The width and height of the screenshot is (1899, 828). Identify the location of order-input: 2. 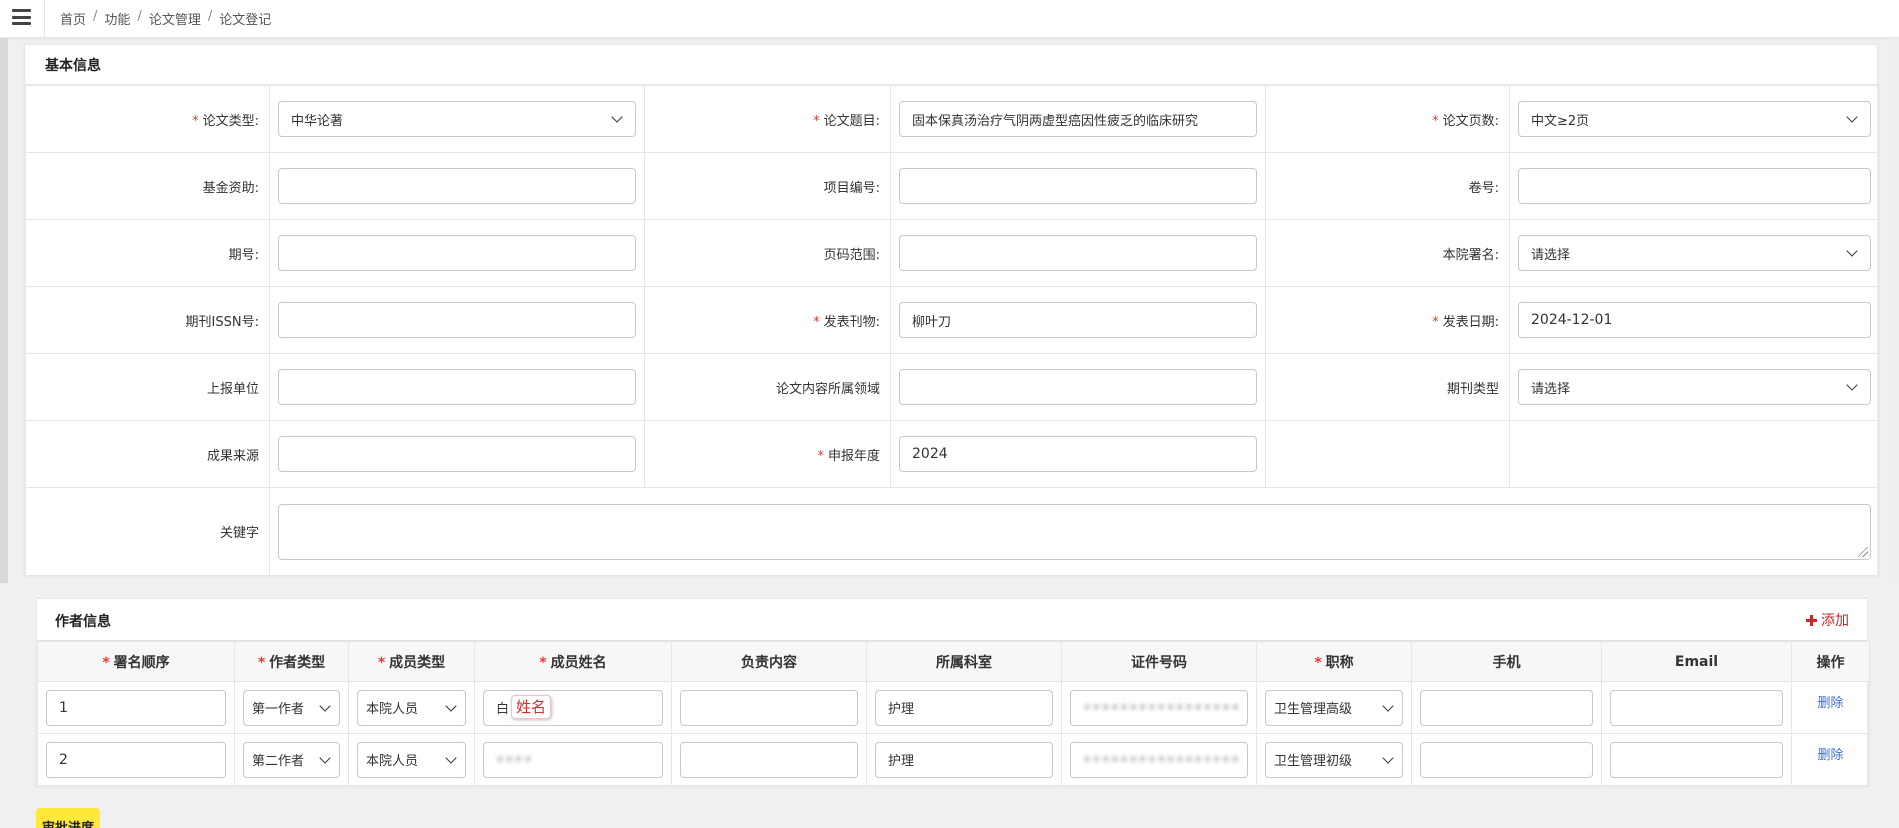
(136, 759).